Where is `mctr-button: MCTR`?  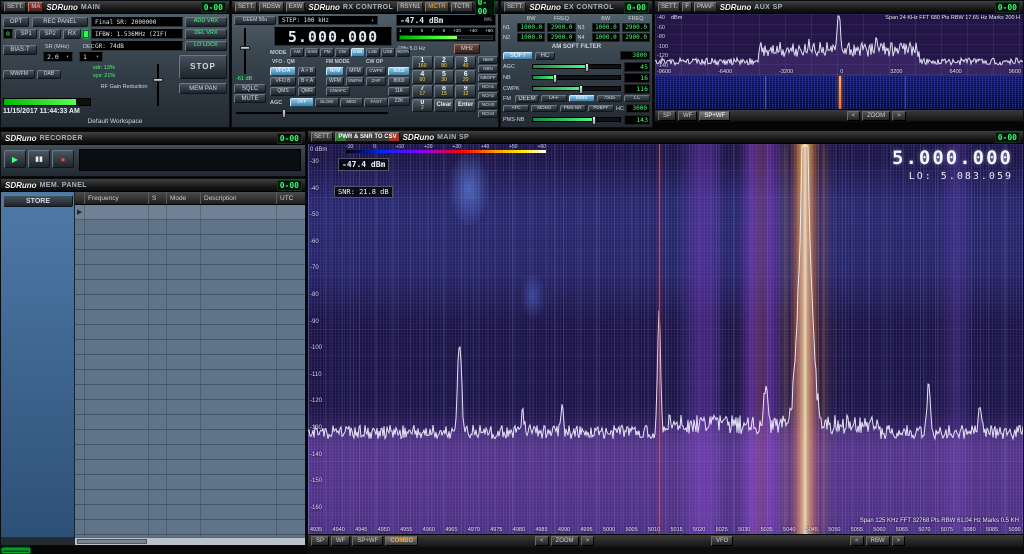 mctr-button: MCTR is located at coordinates (437, 7).